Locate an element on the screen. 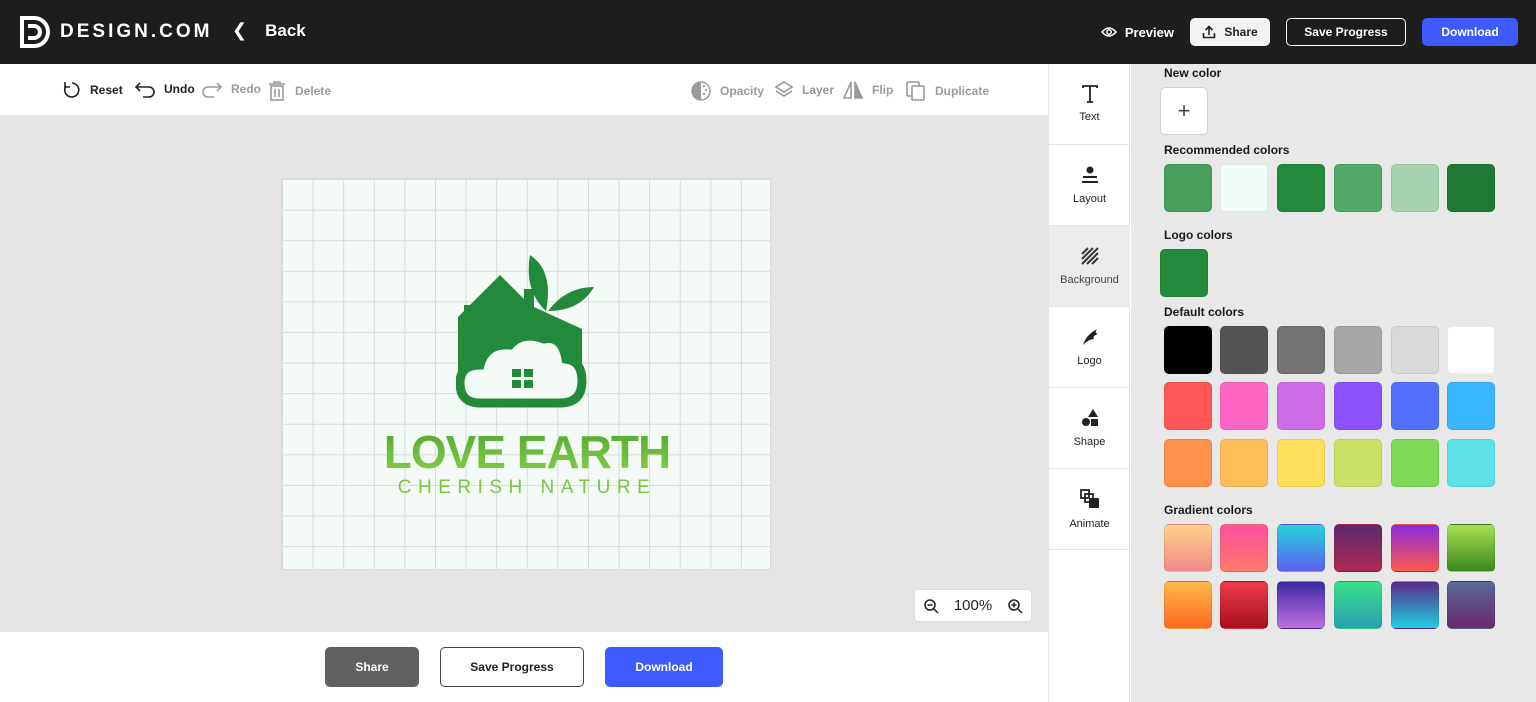  opacity-button: Opacity is located at coordinates (727, 91).